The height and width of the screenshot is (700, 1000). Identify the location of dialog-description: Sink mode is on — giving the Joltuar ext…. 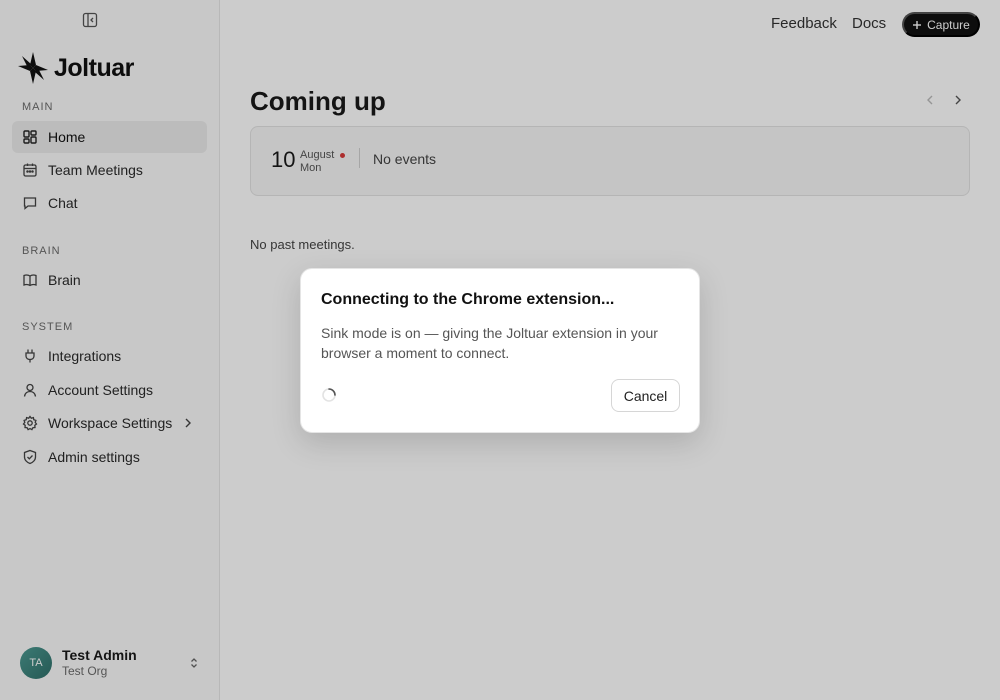
(489, 343).